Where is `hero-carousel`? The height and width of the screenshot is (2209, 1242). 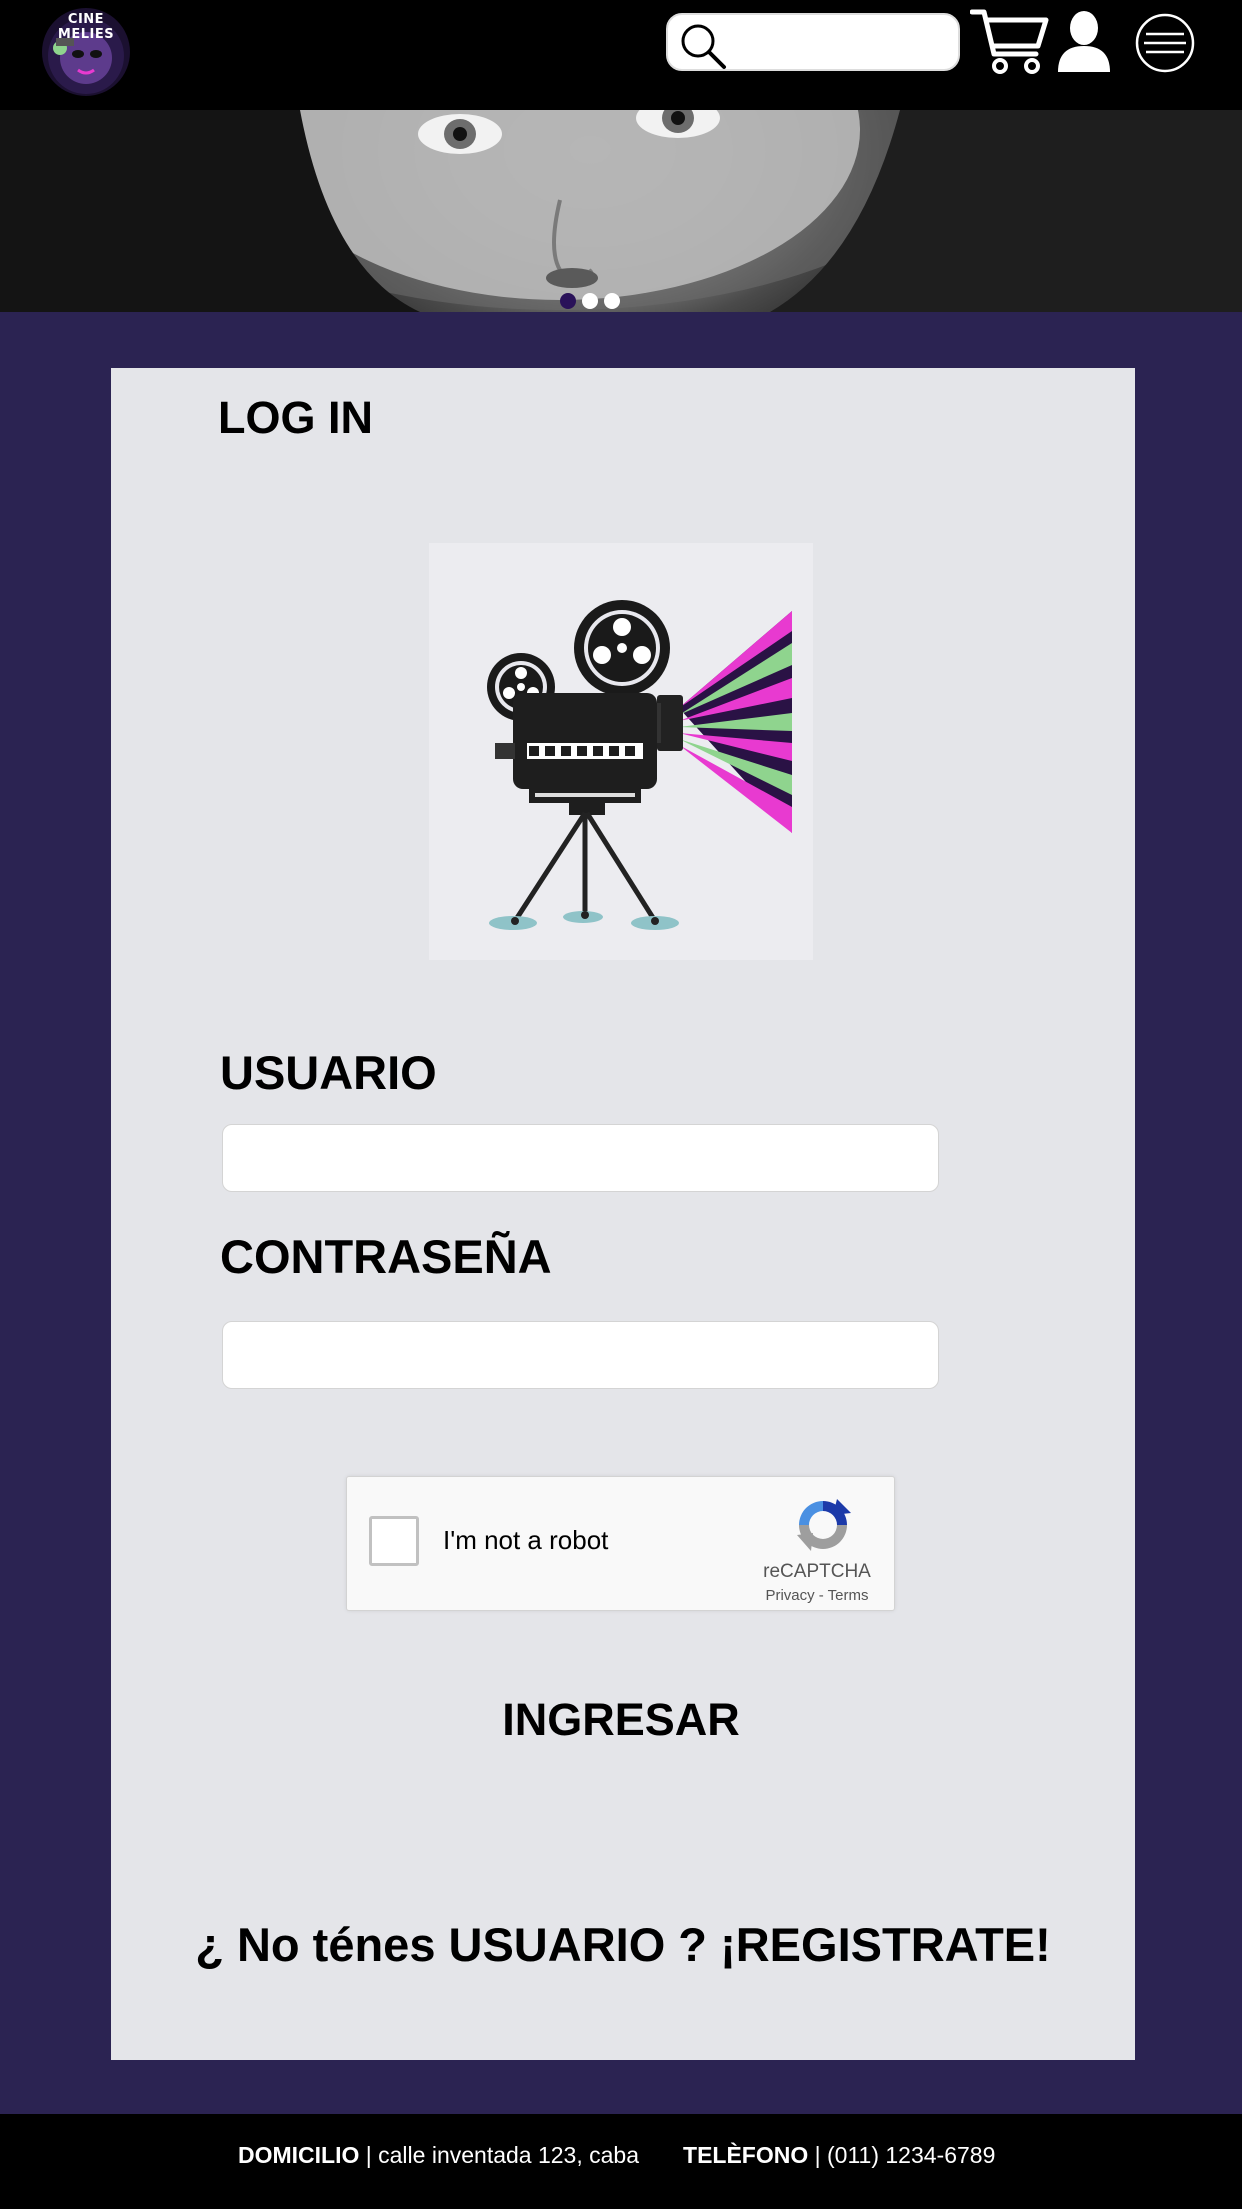
hero-carousel is located at coordinates (621, 211).